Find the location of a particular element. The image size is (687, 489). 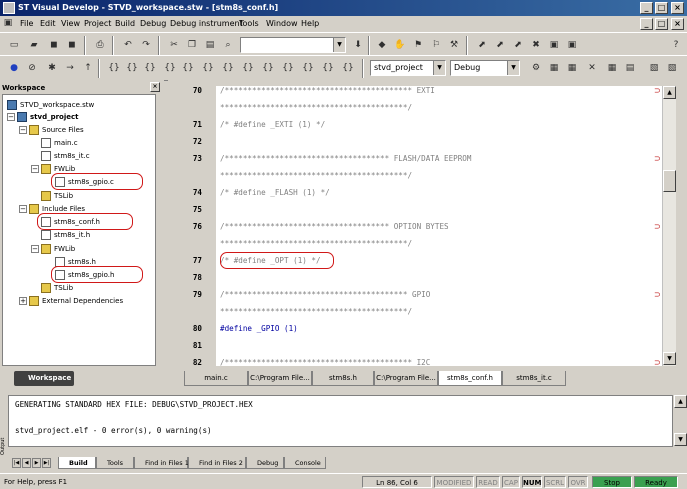

close-button: × is located at coordinates (677, 8).